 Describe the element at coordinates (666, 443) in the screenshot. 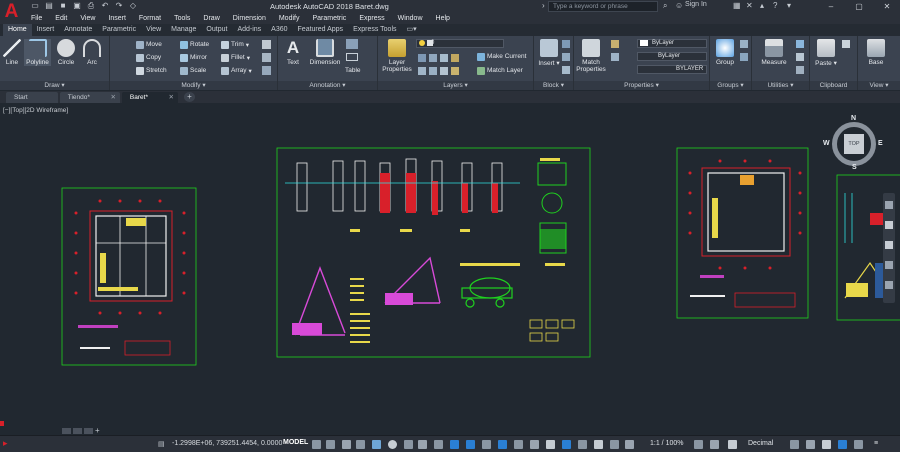

I see `annotation-scale-readout: 1:1 / 100%` at that location.